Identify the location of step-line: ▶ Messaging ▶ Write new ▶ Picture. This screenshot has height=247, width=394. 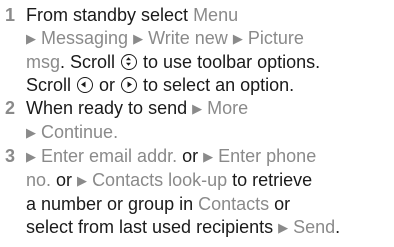
(208, 39).